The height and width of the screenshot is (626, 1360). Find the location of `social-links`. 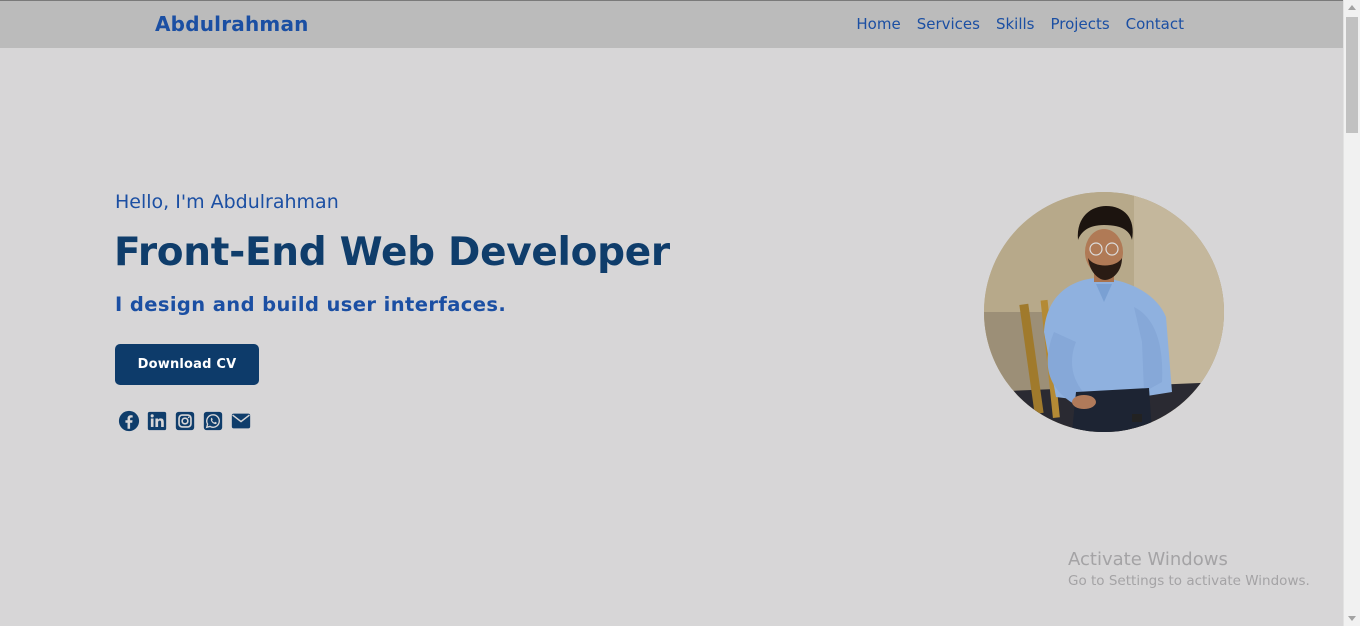

social-links is located at coordinates (185, 421).